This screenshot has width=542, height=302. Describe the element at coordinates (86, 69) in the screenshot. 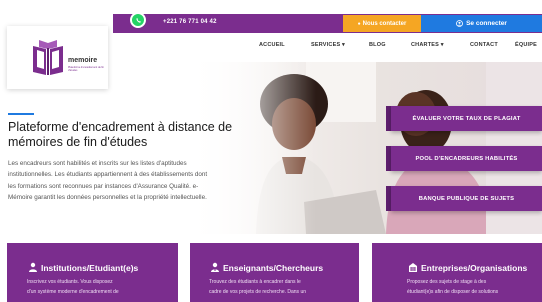

I see `logo-tagline: Plateforme d'encadrement de fin d'études` at that location.